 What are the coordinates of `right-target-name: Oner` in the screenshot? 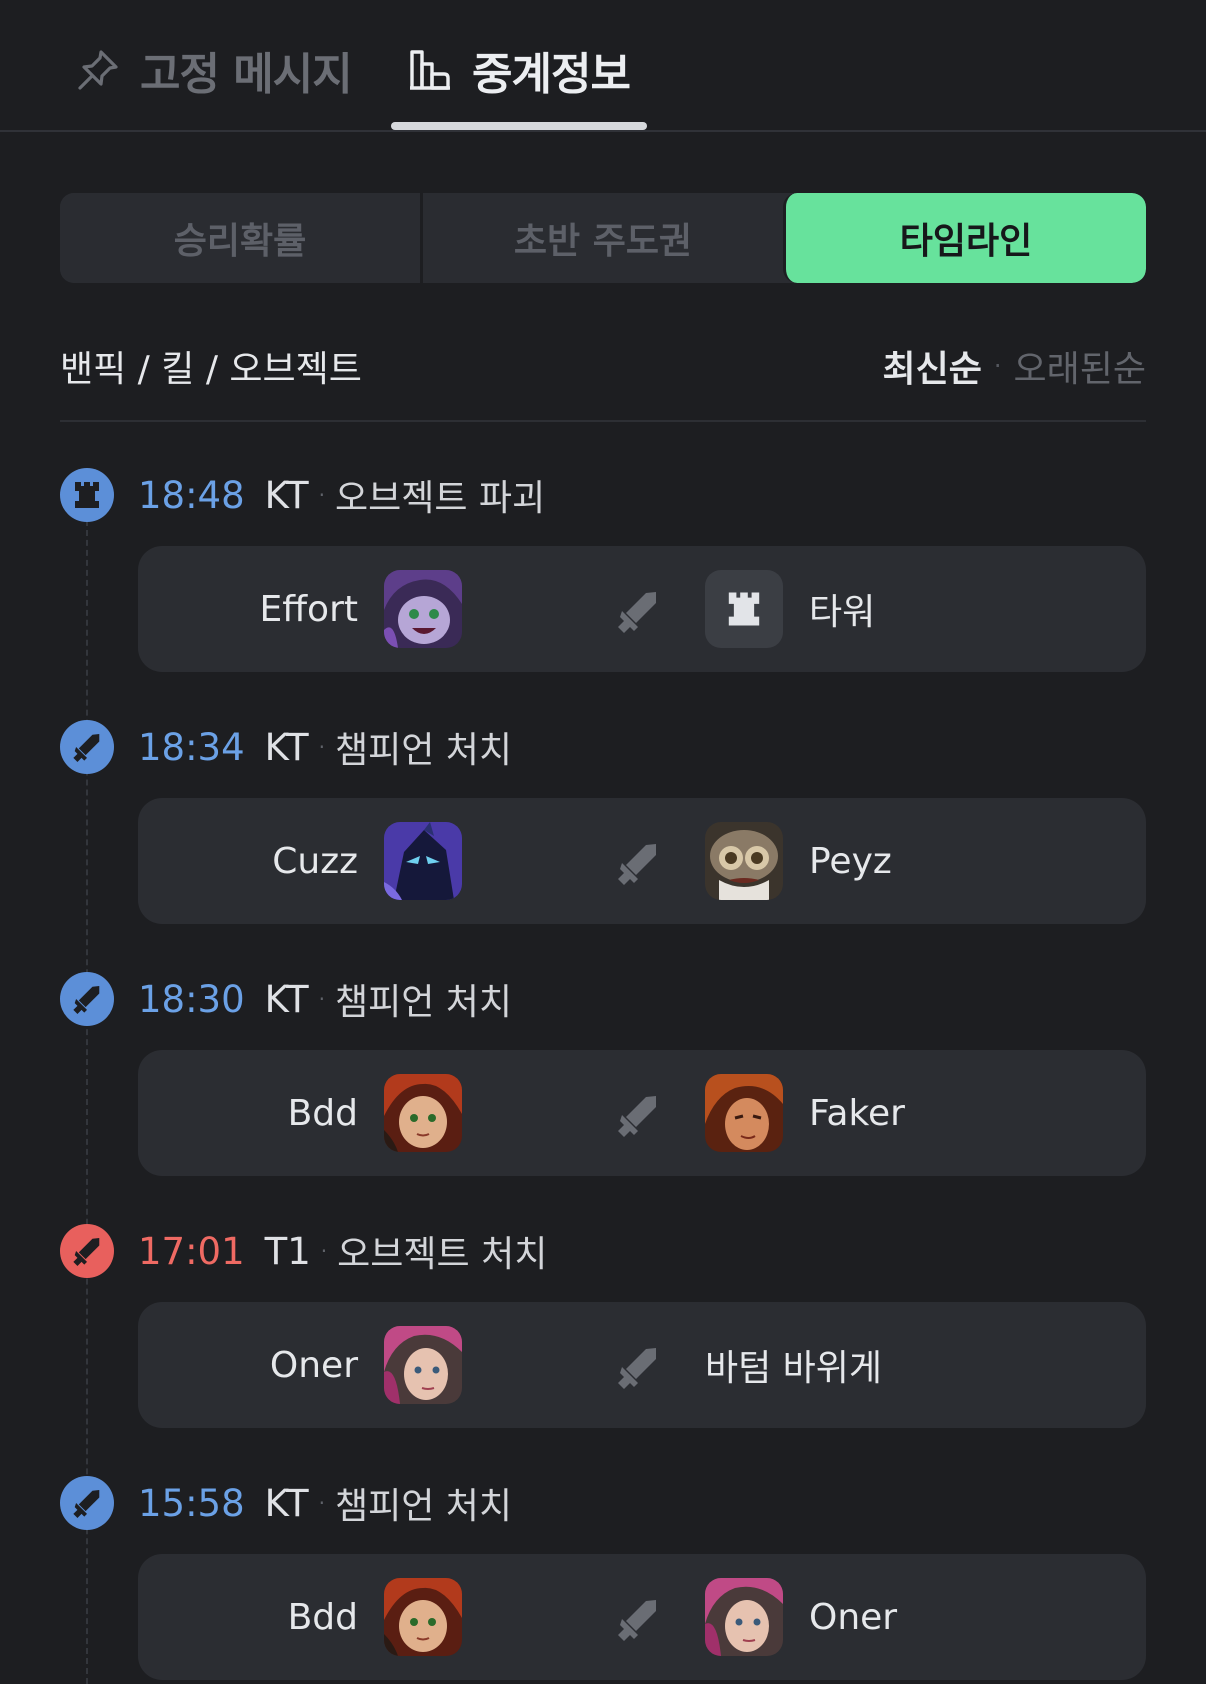 It's located at (853, 1617).